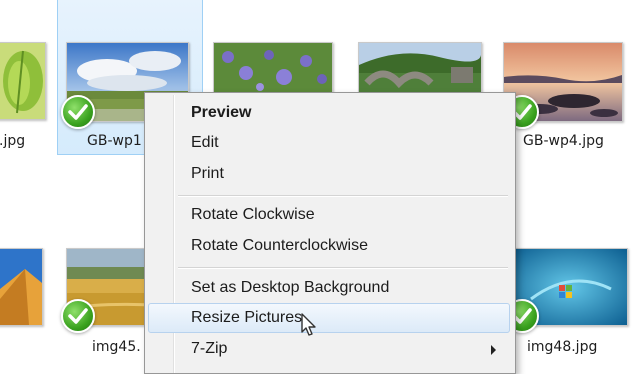 This screenshot has height=374, width=636. What do you see at coordinates (562, 347) in the screenshot?
I see `file-name: img48.jpg` at bounding box center [562, 347].